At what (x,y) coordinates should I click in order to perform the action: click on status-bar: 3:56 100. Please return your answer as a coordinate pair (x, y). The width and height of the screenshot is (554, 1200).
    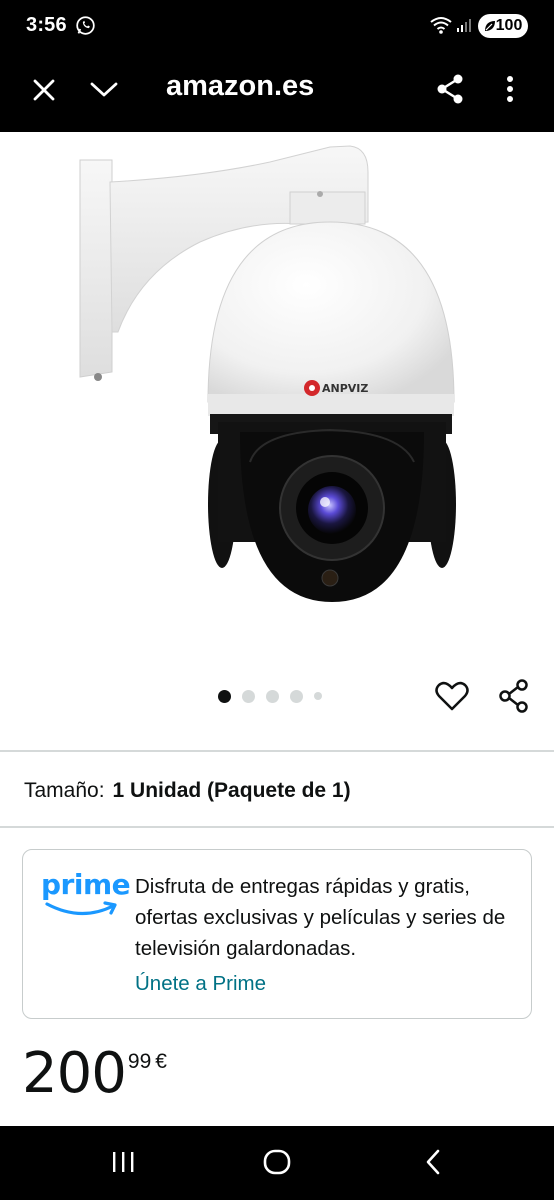
    Looking at the image, I should click on (277, 26).